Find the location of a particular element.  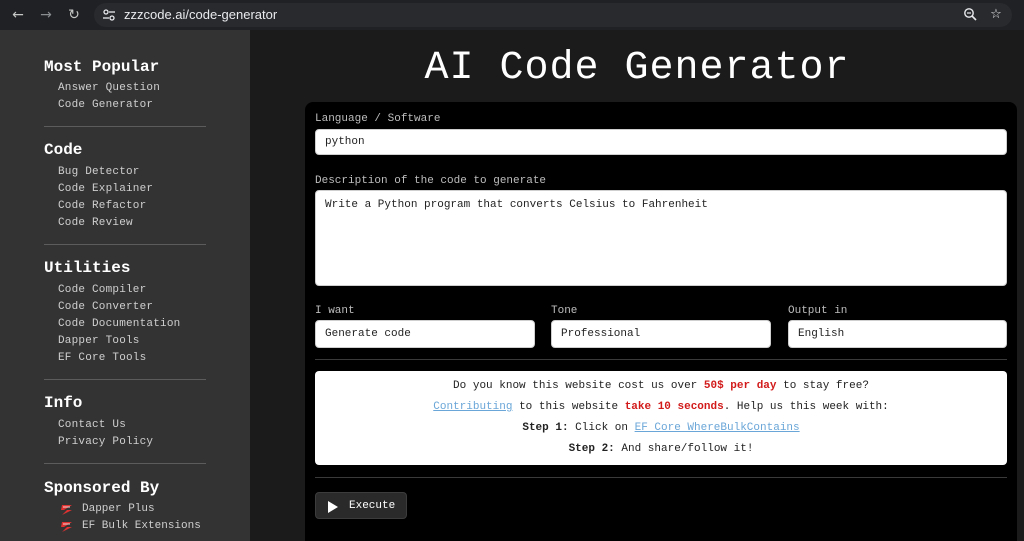

sidebar-link-code-compiler: Code Compiler is located at coordinates (102, 290).